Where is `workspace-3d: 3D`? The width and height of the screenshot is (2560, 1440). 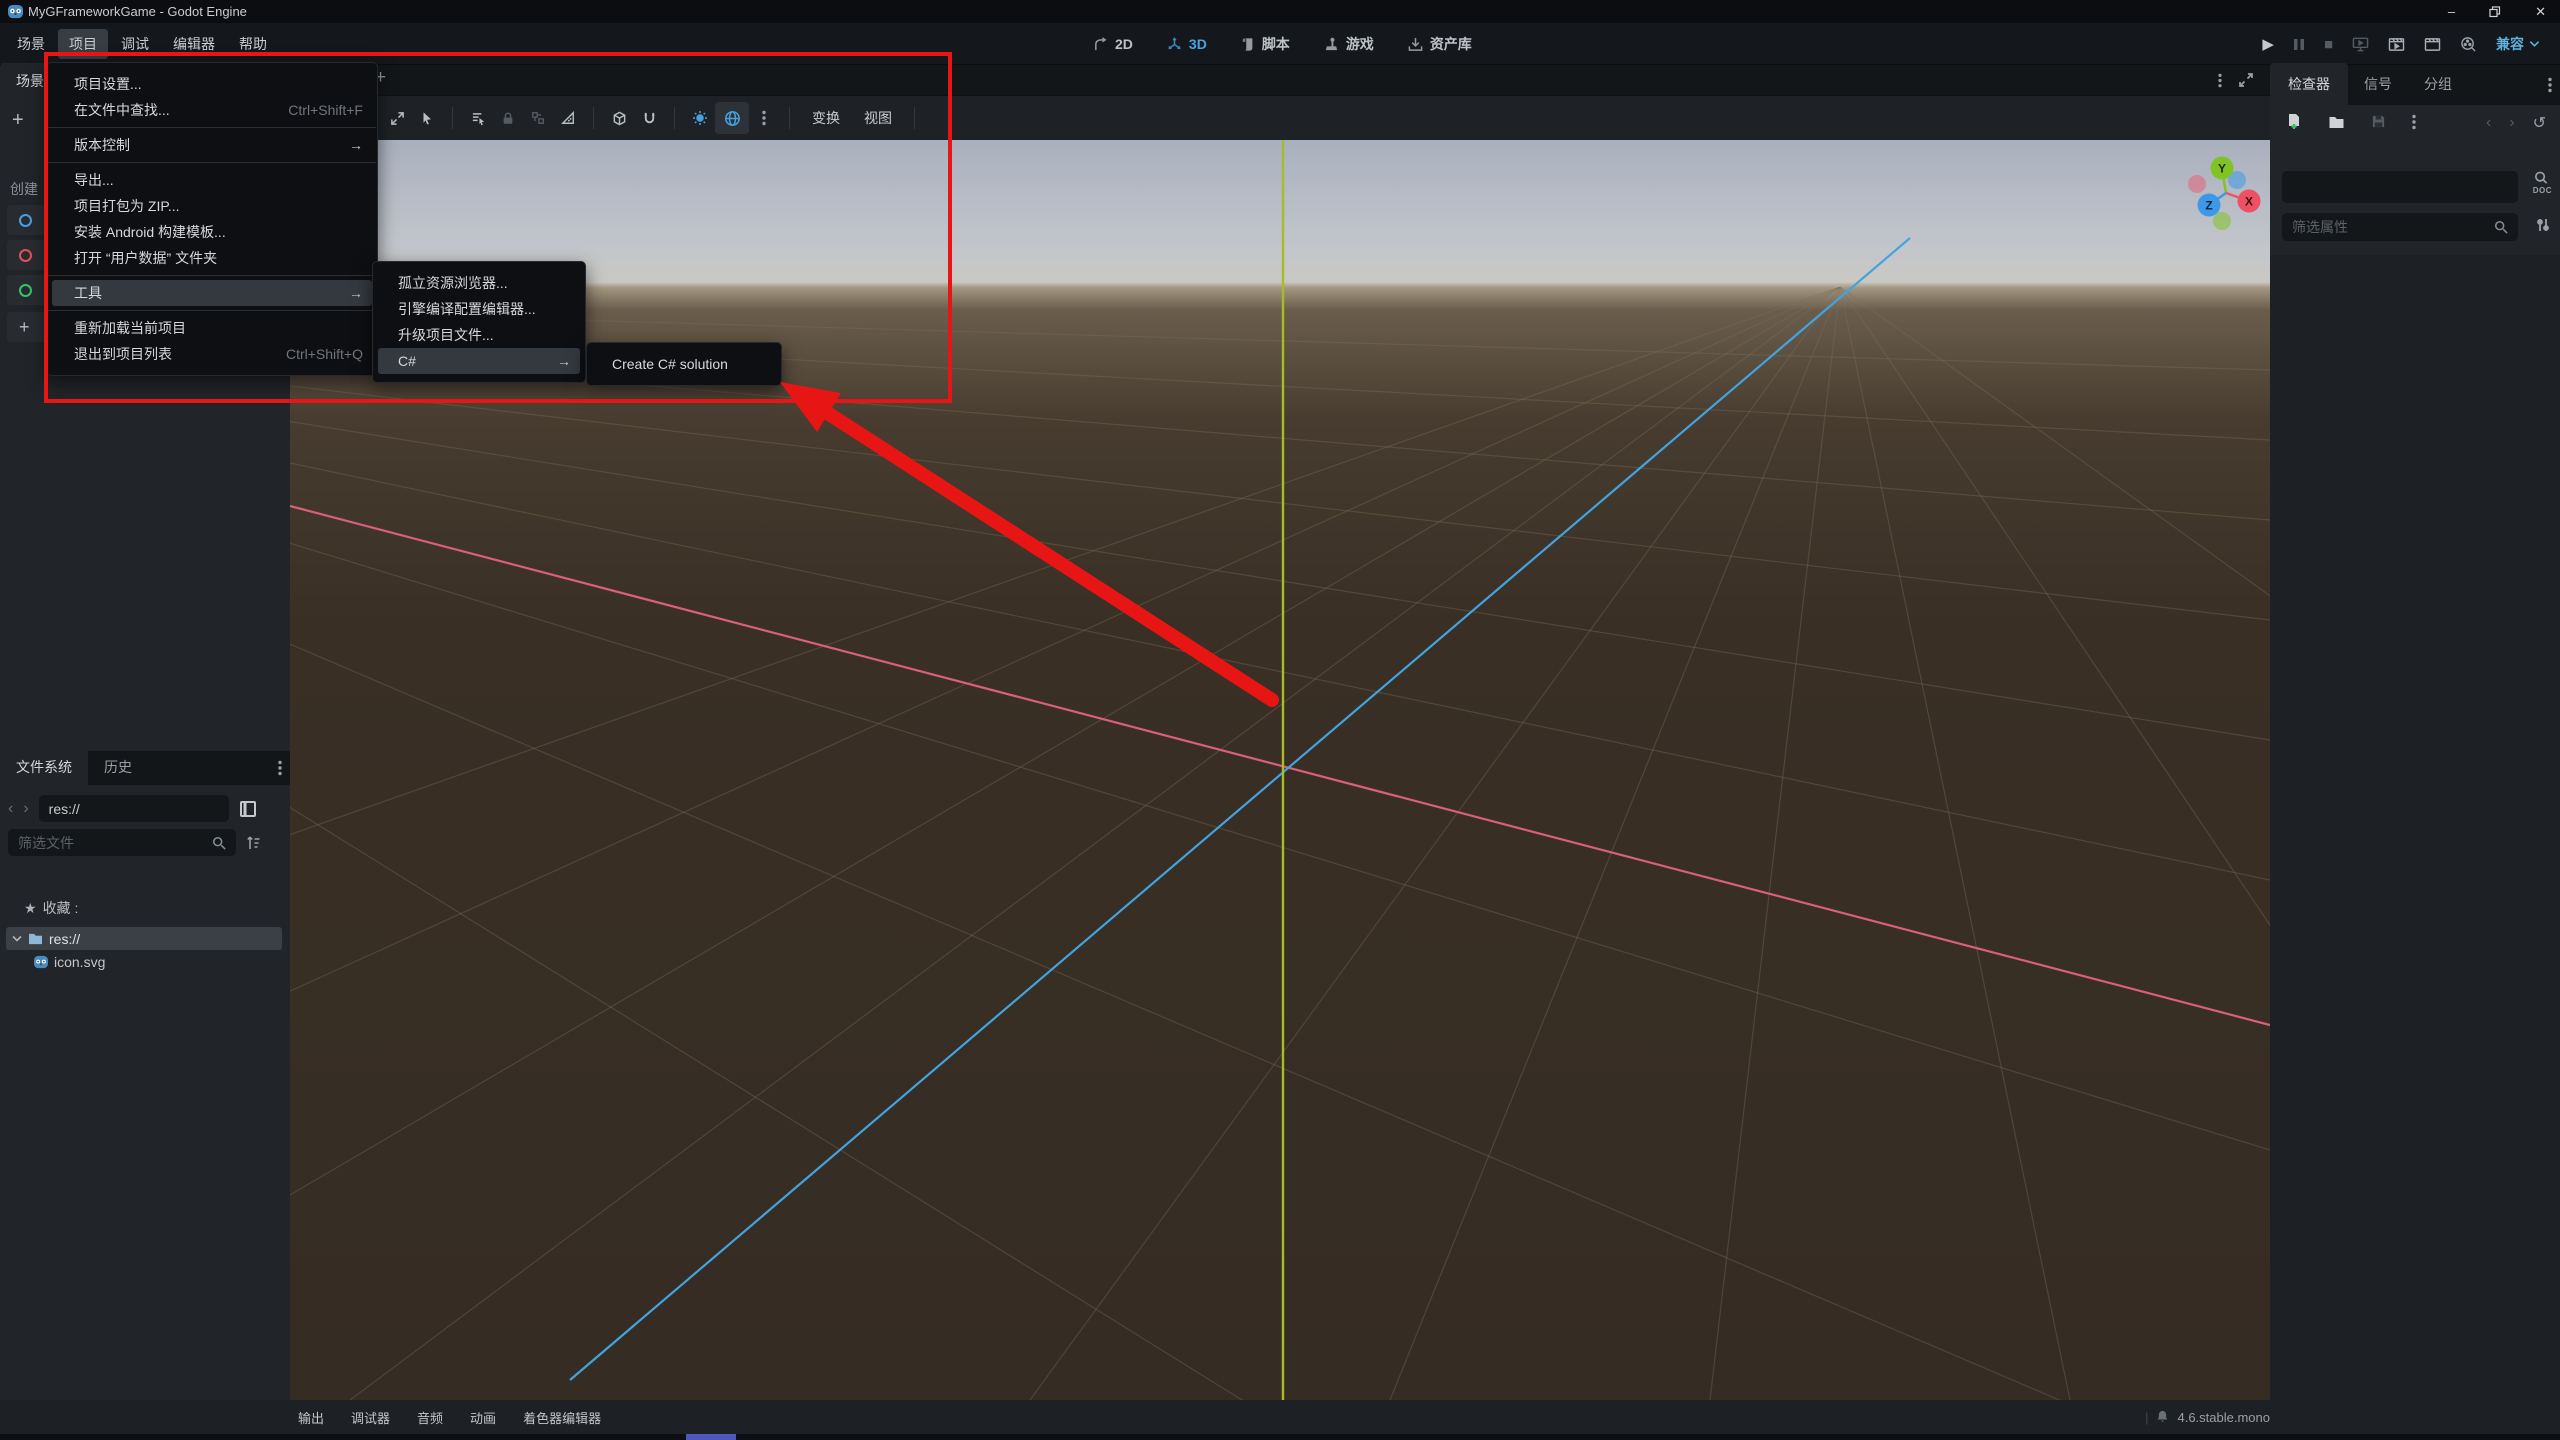
workspace-3d: 3D is located at coordinates (1187, 44).